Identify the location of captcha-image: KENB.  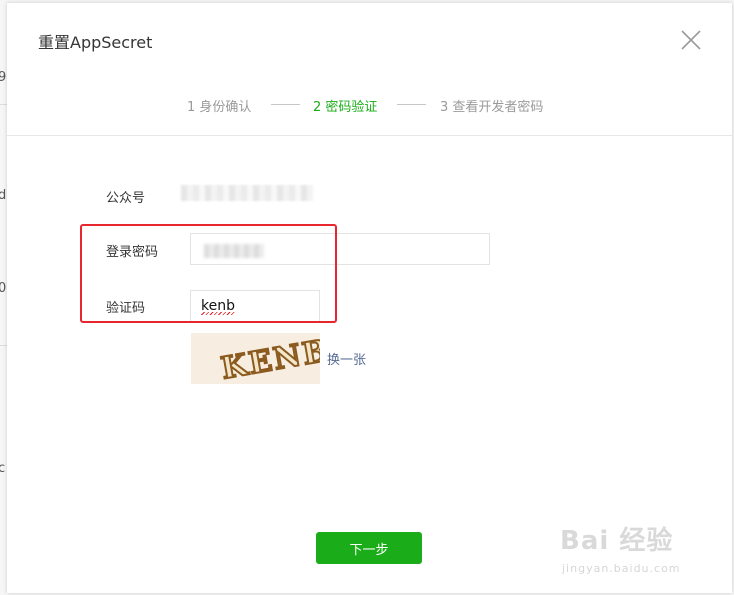
(255, 358).